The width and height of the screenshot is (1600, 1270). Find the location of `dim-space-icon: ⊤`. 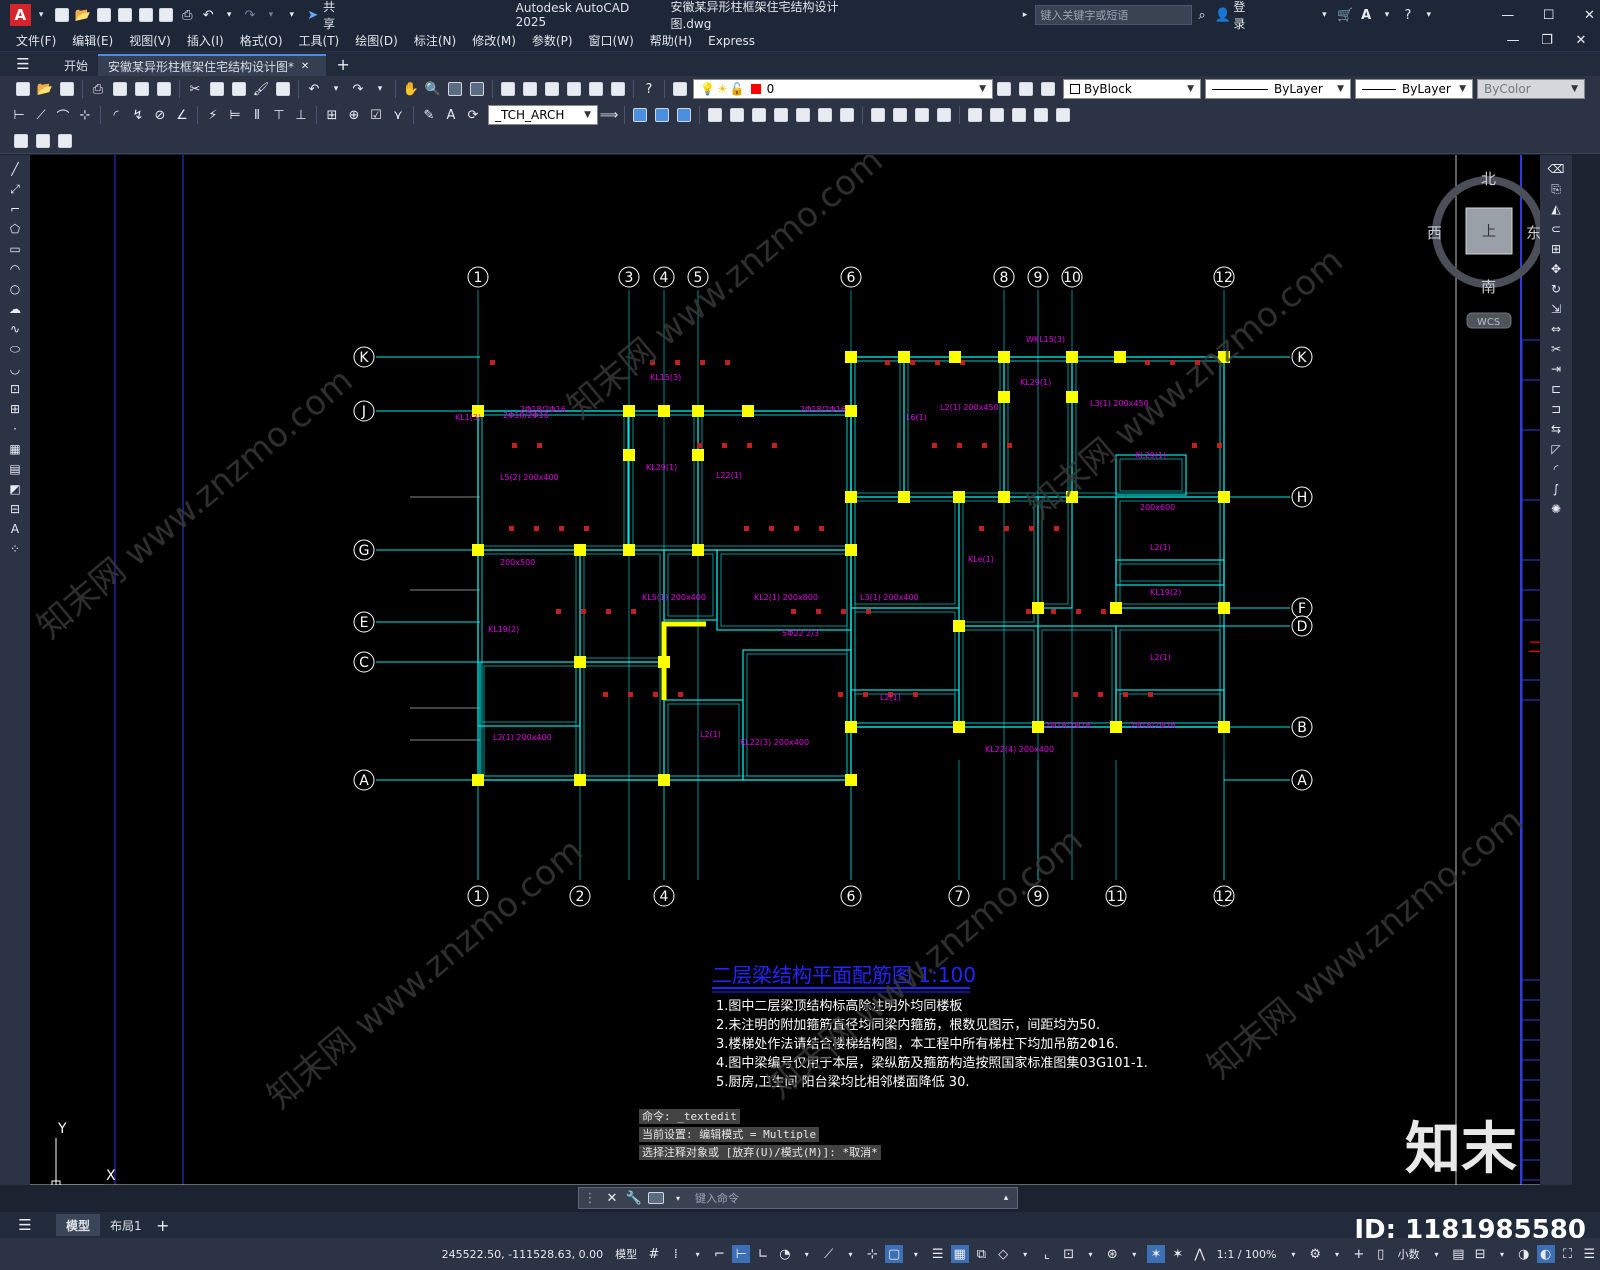

dim-space-icon: ⊤ is located at coordinates (279, 115).